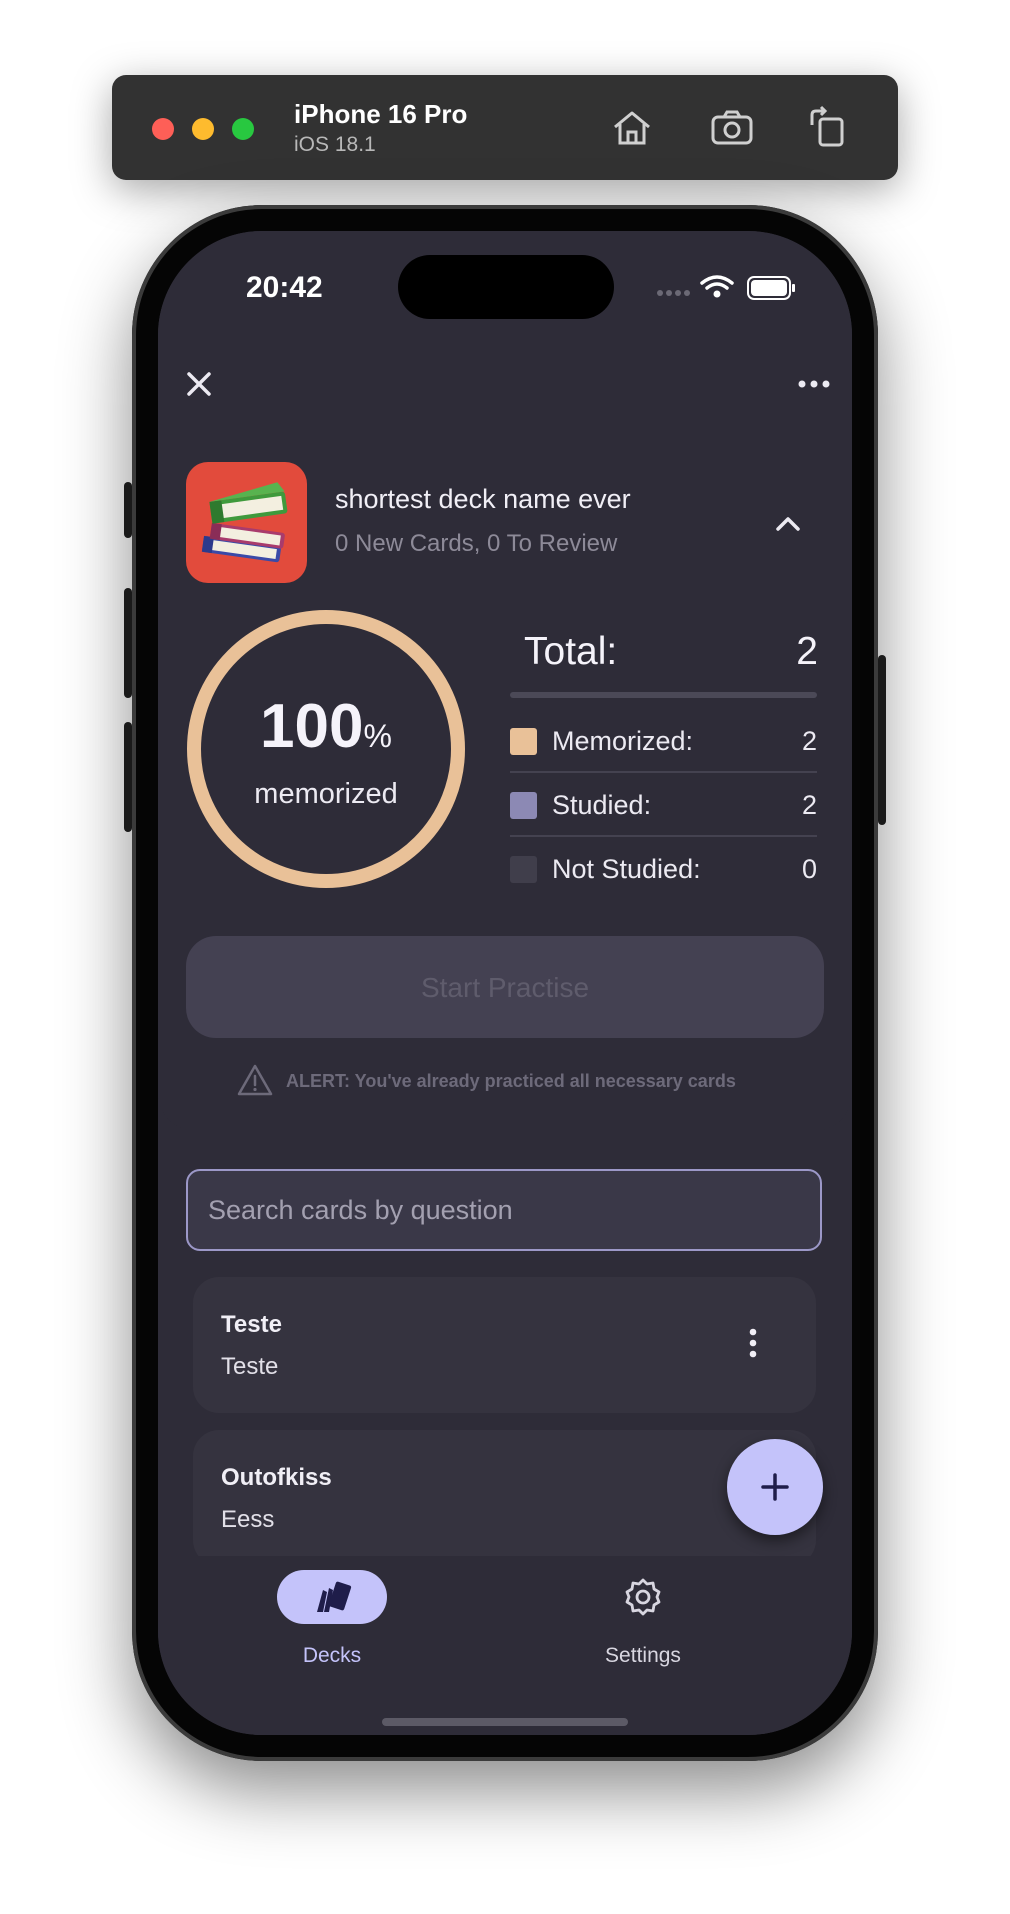 The width and height of the screenshot is (1010, 1914). What do you see at coordinates (623, 741) in the screenshot?
I see `stat-label: Memorized:` at bounding box center [623, 741].